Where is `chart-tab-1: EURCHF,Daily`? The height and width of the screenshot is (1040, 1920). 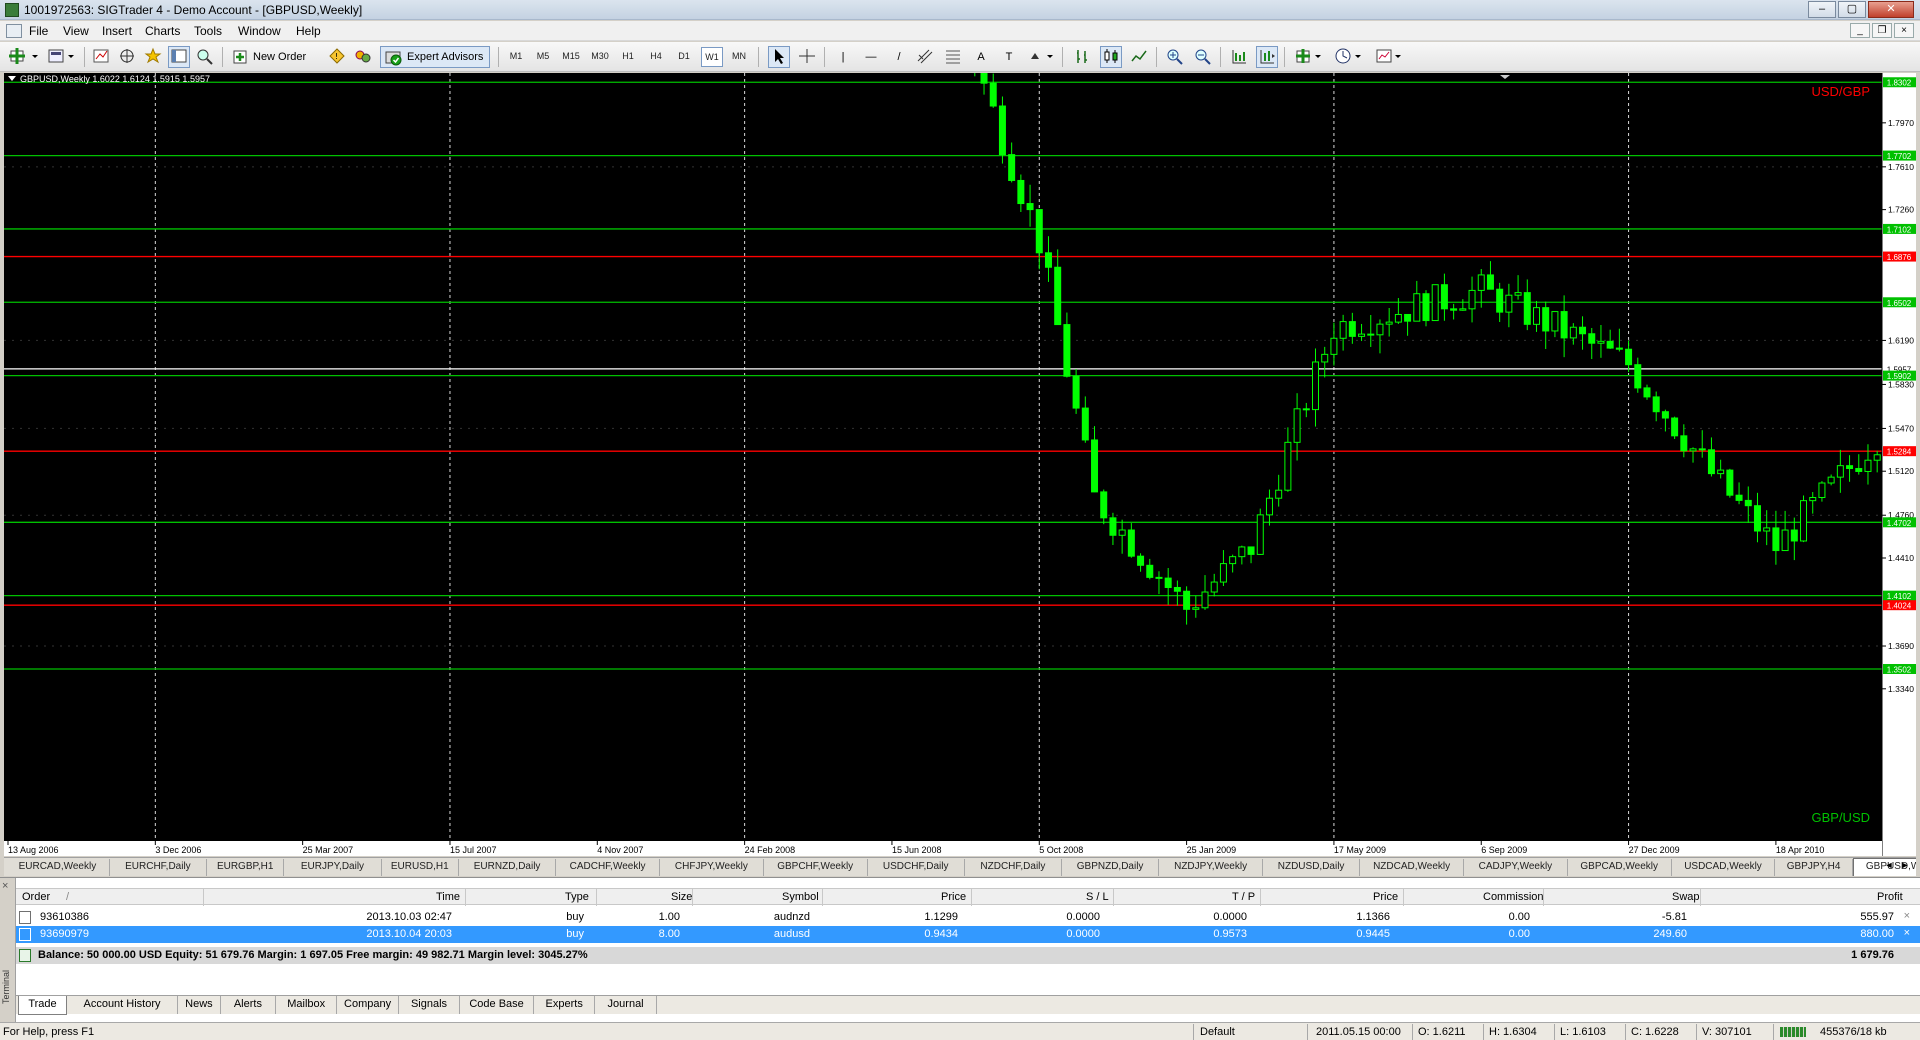 chart-tab-1: EURCHF,Daily is located at coordinates (158, 867).